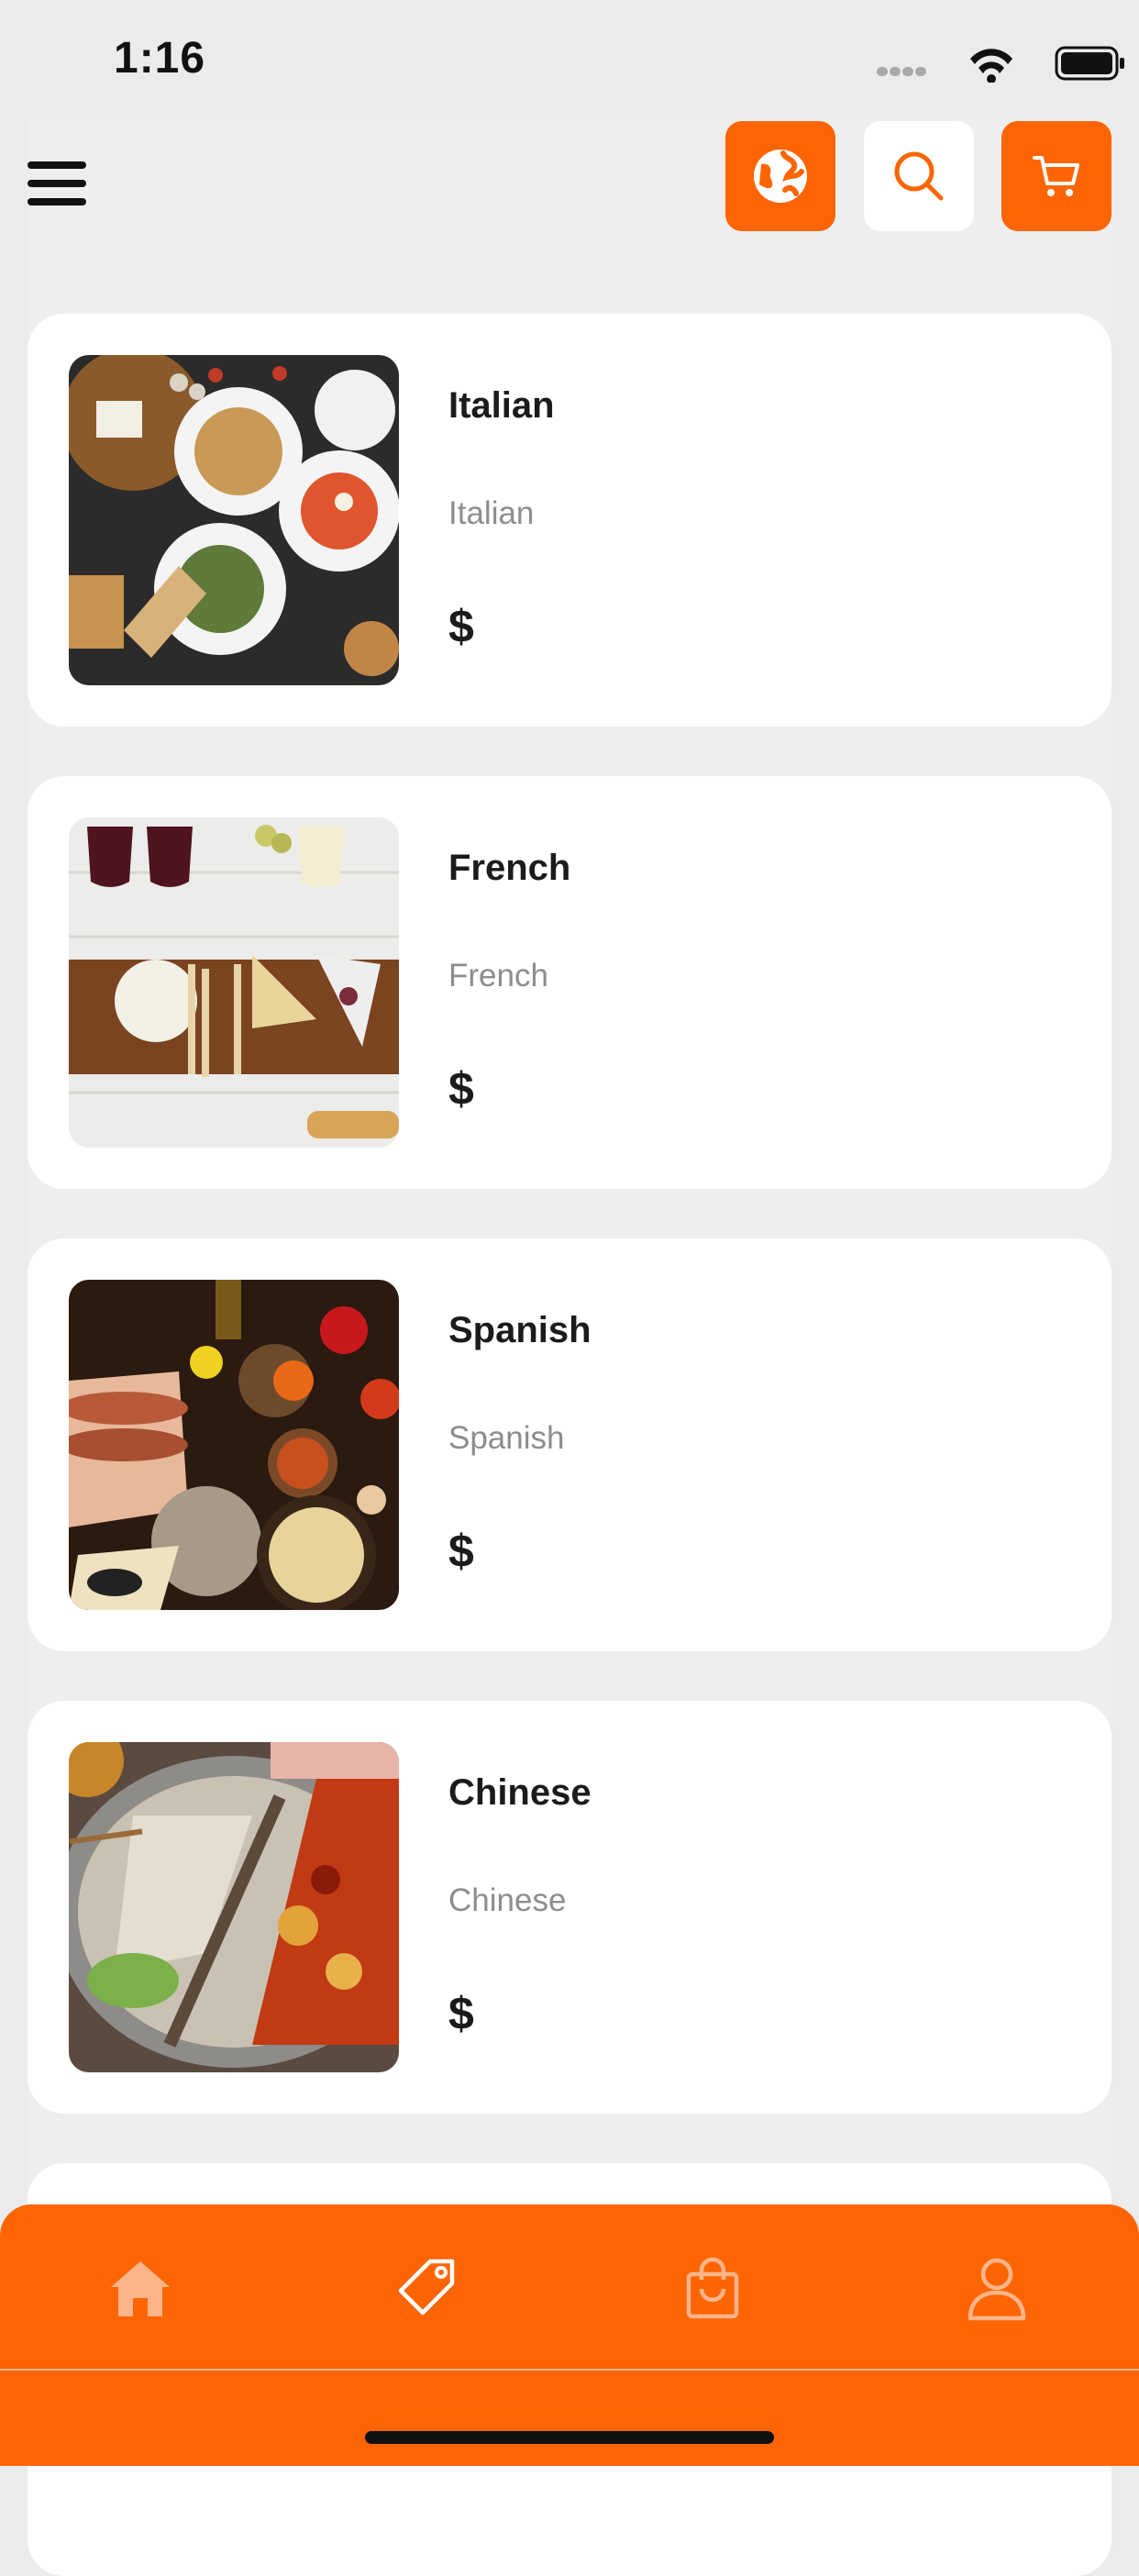  What do you see at coordinates (501, 405) in the screenshot?
I see `category-title: Italian` at bounding box center [501, 405].